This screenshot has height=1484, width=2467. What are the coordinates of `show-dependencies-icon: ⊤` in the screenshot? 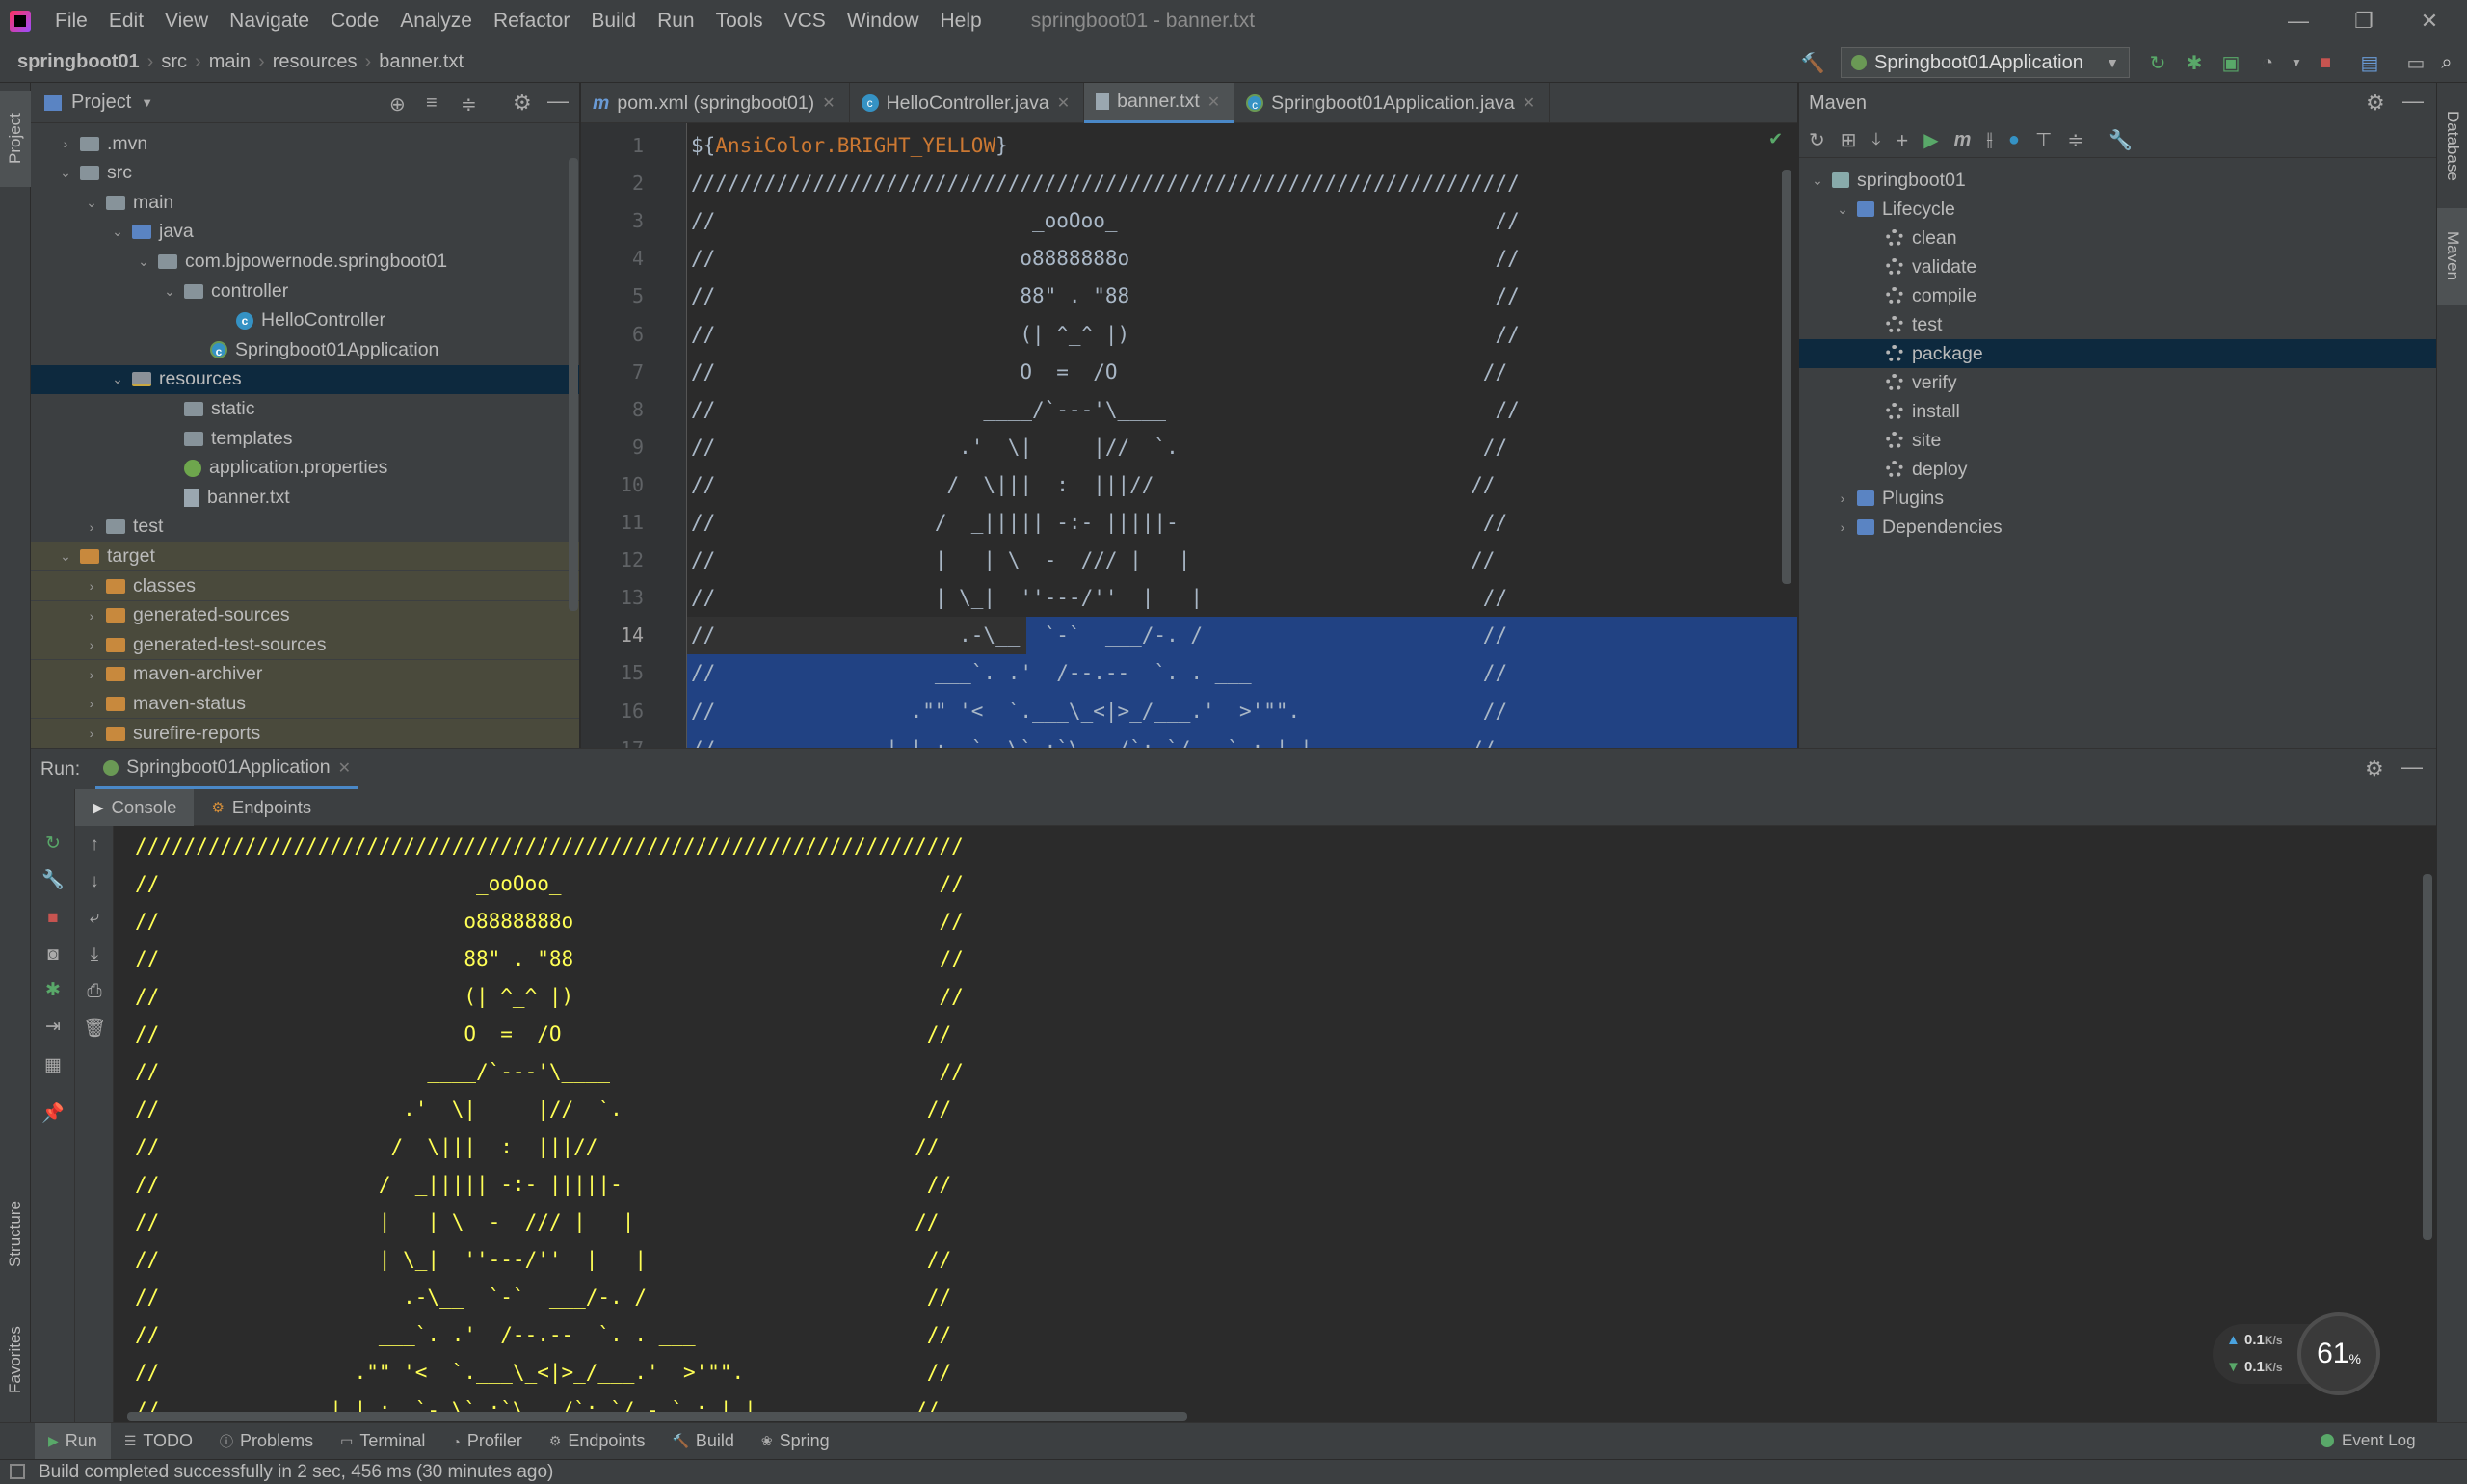 It's located at (2043, 140).